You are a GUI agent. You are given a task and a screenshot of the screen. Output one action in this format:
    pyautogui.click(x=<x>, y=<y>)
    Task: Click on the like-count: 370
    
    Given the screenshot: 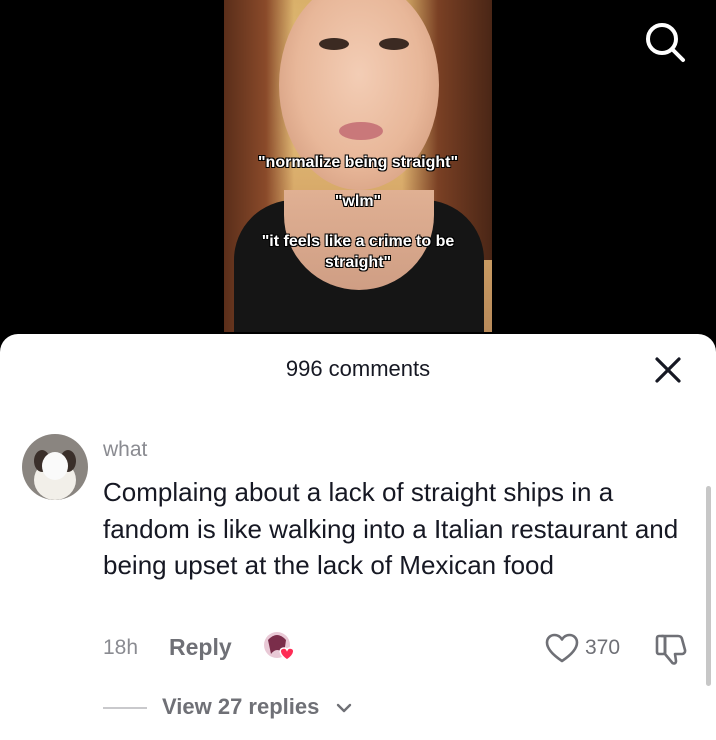 What is the action you would take?
    pyautogui.click(x=603, y=647)
    